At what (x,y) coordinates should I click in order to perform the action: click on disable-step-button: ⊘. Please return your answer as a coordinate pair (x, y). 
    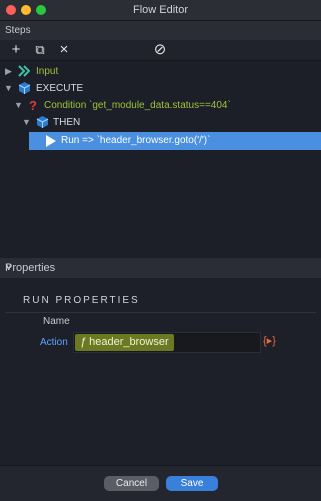
    Looking at the image, I should click on (160, 50).